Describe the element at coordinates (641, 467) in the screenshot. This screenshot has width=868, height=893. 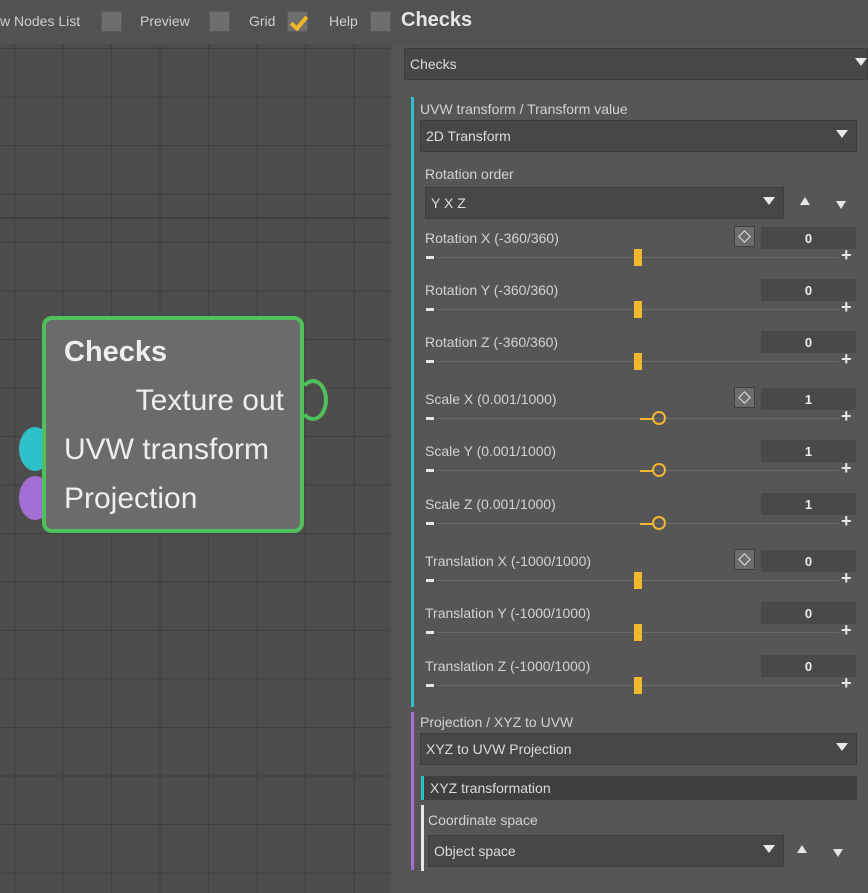
I see `param-row: Scale Y (0.001/1000) 1 +` at that location.